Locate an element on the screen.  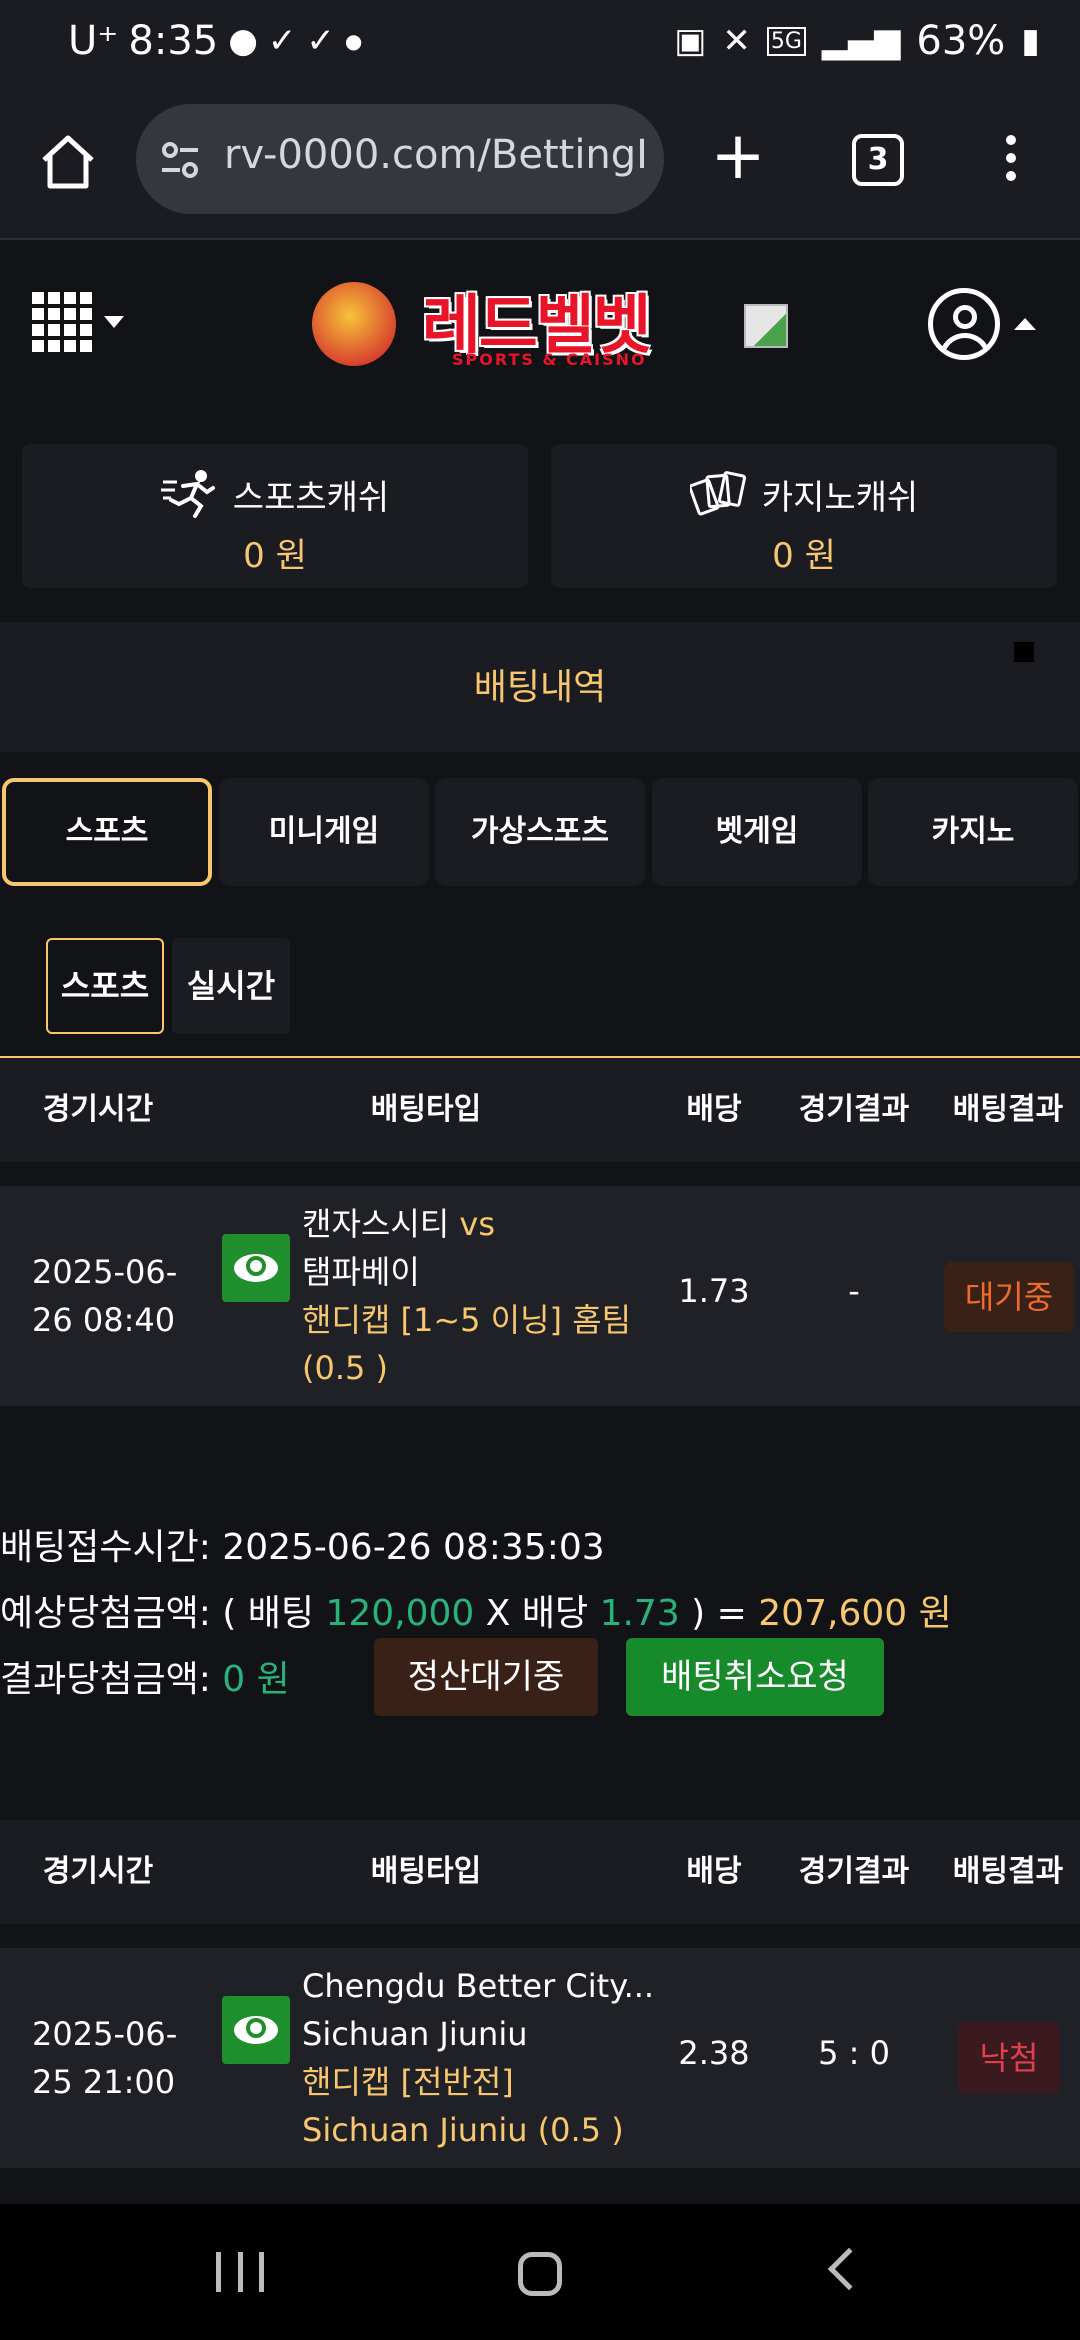
accept-time-line: 배팅접수시간: 2025-06-26 08:35:03 is located at coordinates (302, 1544).